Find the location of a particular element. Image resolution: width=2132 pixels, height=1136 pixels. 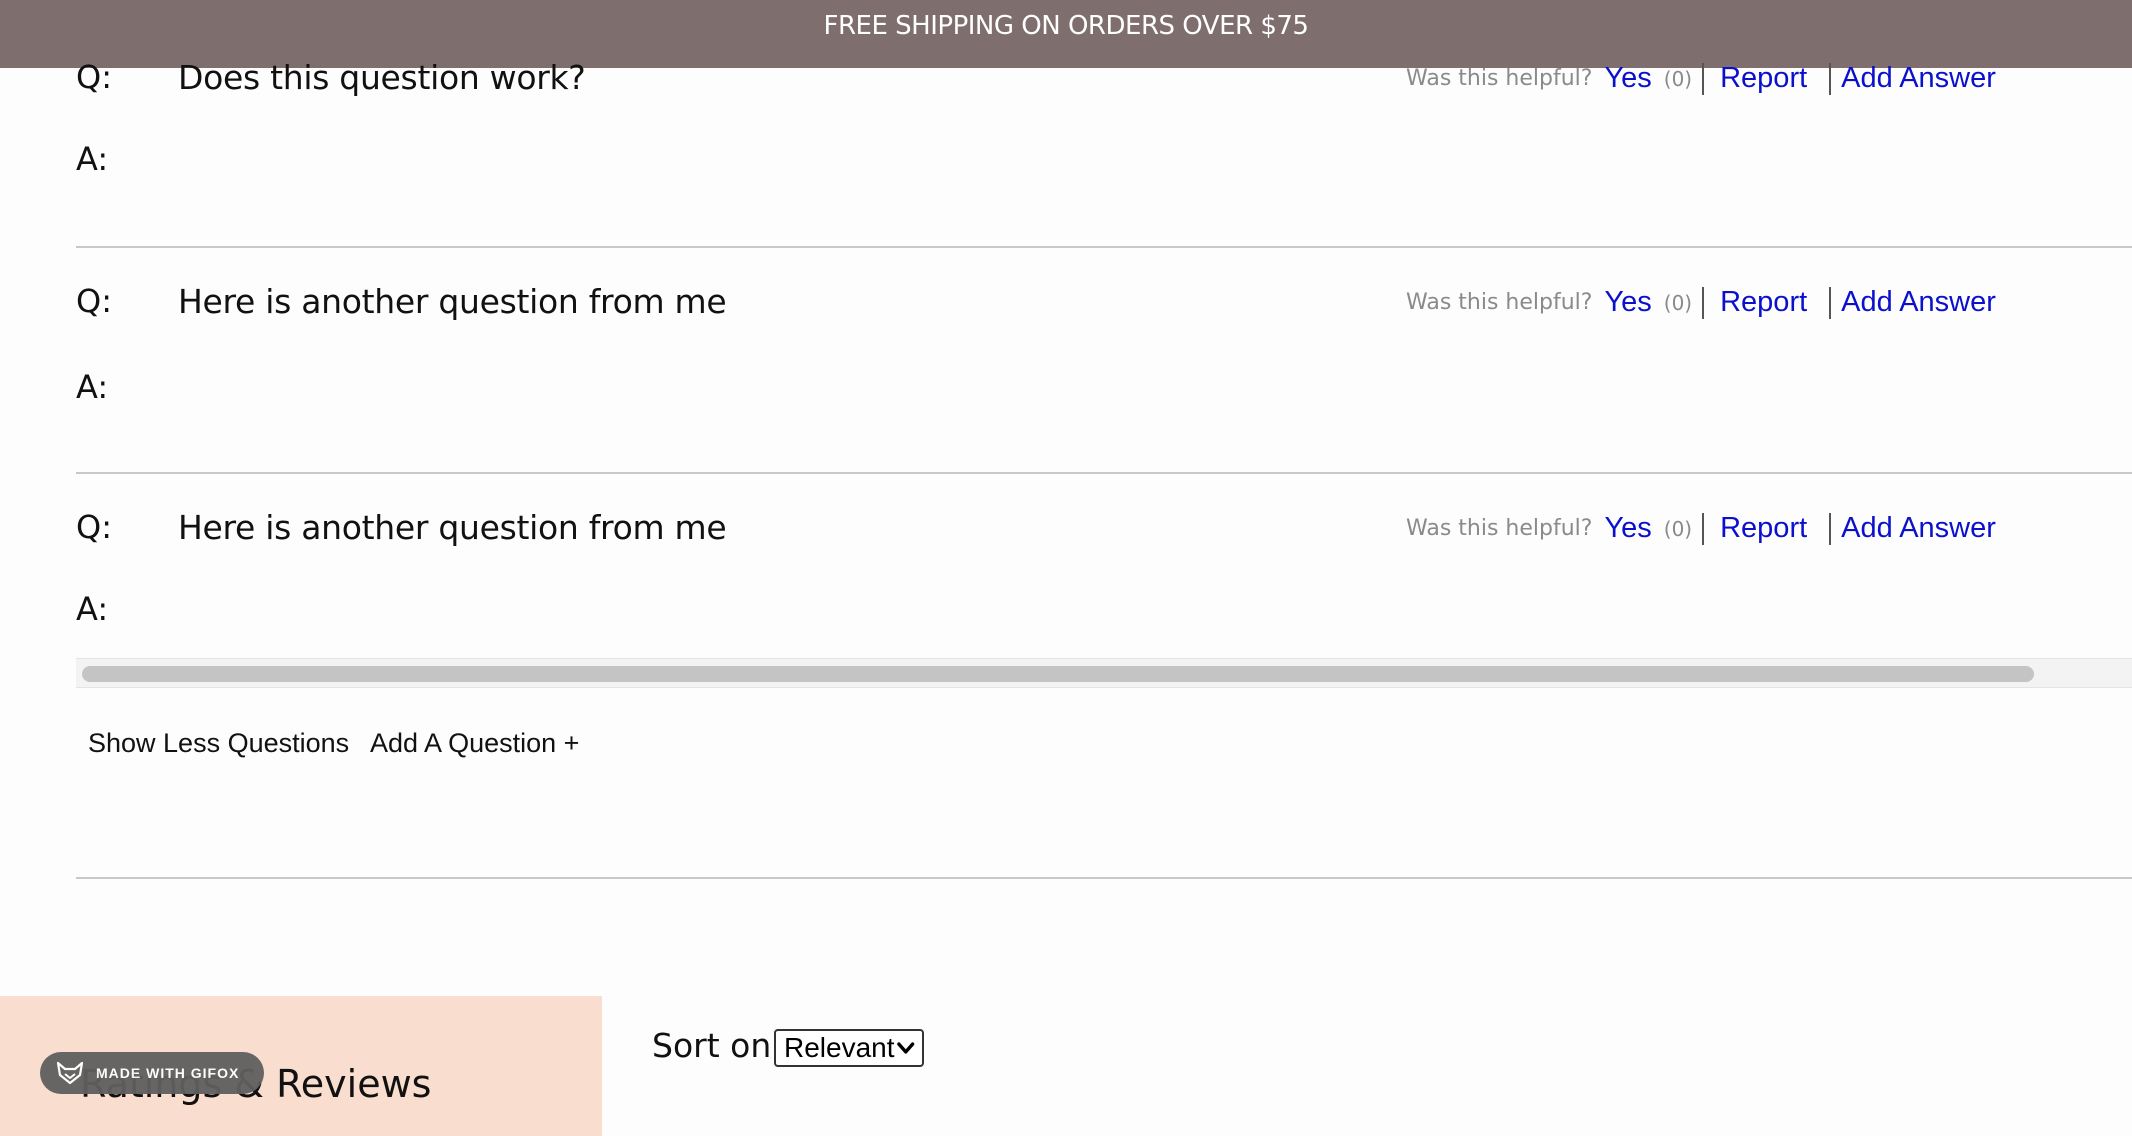

show-less-questions-button: Show Less Questions is located at coordinates (218, 743).